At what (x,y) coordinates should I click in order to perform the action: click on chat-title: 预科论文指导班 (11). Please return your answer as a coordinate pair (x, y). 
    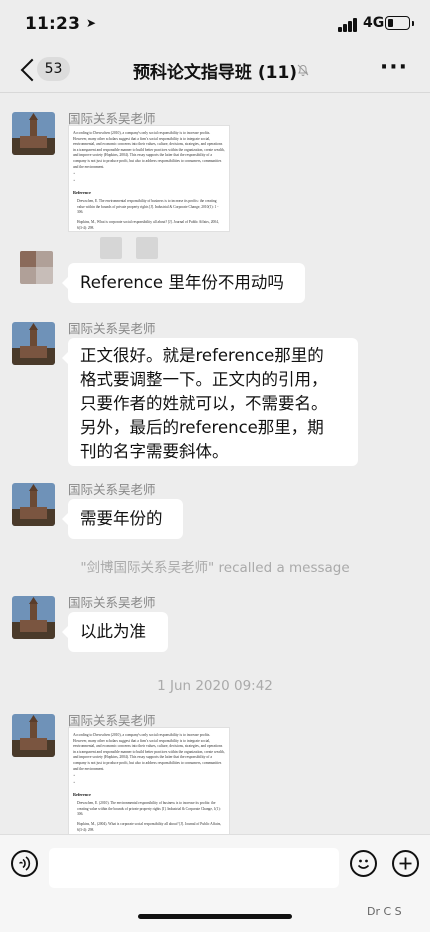
    Looking at the image, I should click on (215, 73).